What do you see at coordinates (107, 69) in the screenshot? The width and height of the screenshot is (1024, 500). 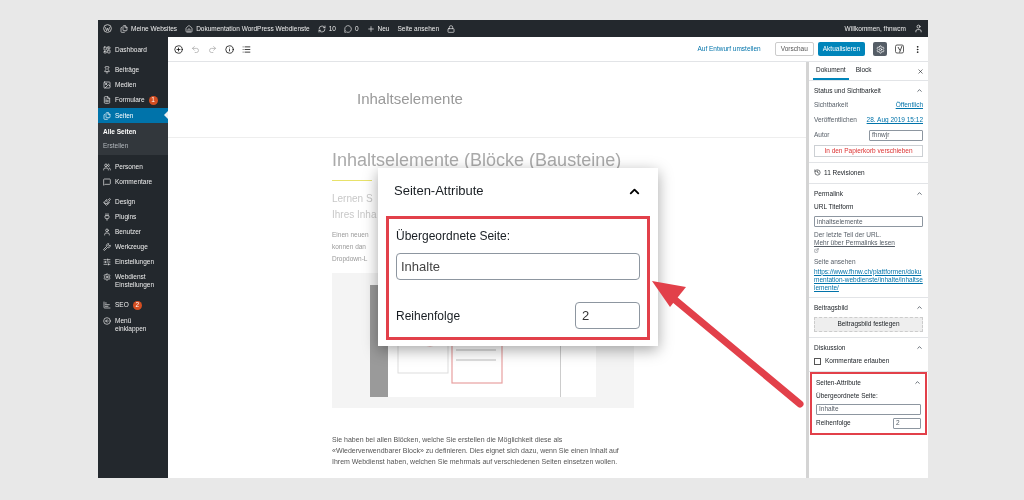 I see `pin-icon` at bounding box center [107, 69].